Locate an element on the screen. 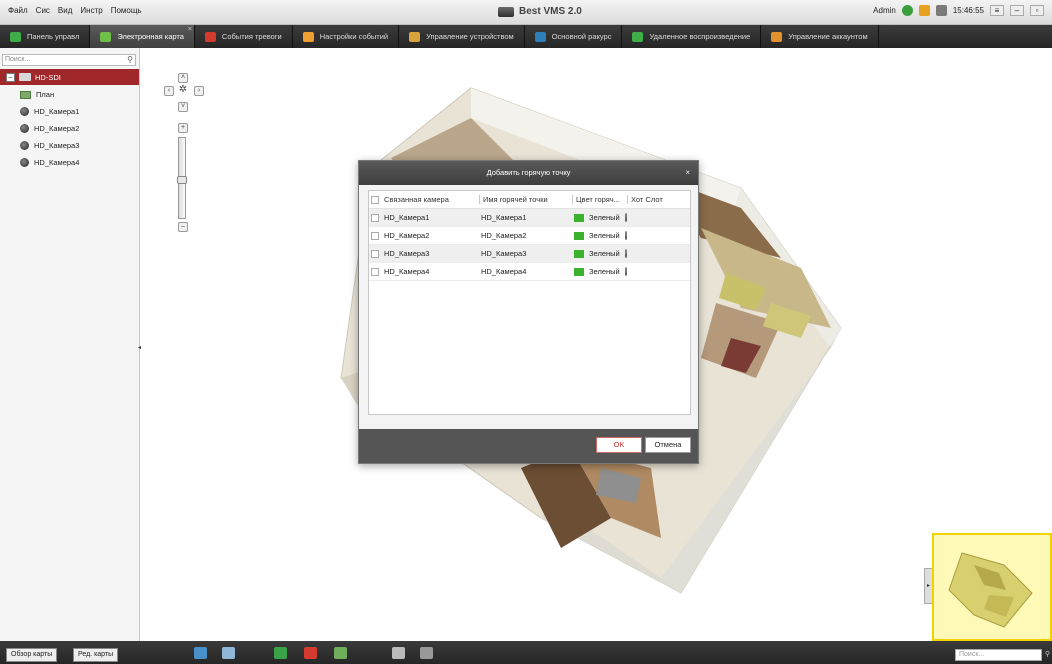 This screenshot has width=1052, height=664. collapse-icon: – is located at coordinates (10, 77).